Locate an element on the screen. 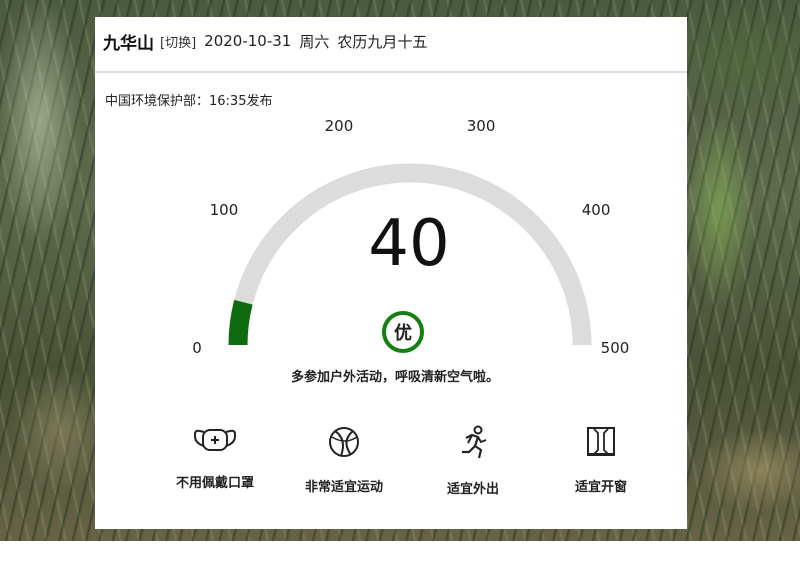 Image resolution: width=800 pixels, height=567 pixels. tips-row: 不用佩戴口罩 非常适宜运动 适宜外出 适宜开窗 is located at coordinates (391, 465).